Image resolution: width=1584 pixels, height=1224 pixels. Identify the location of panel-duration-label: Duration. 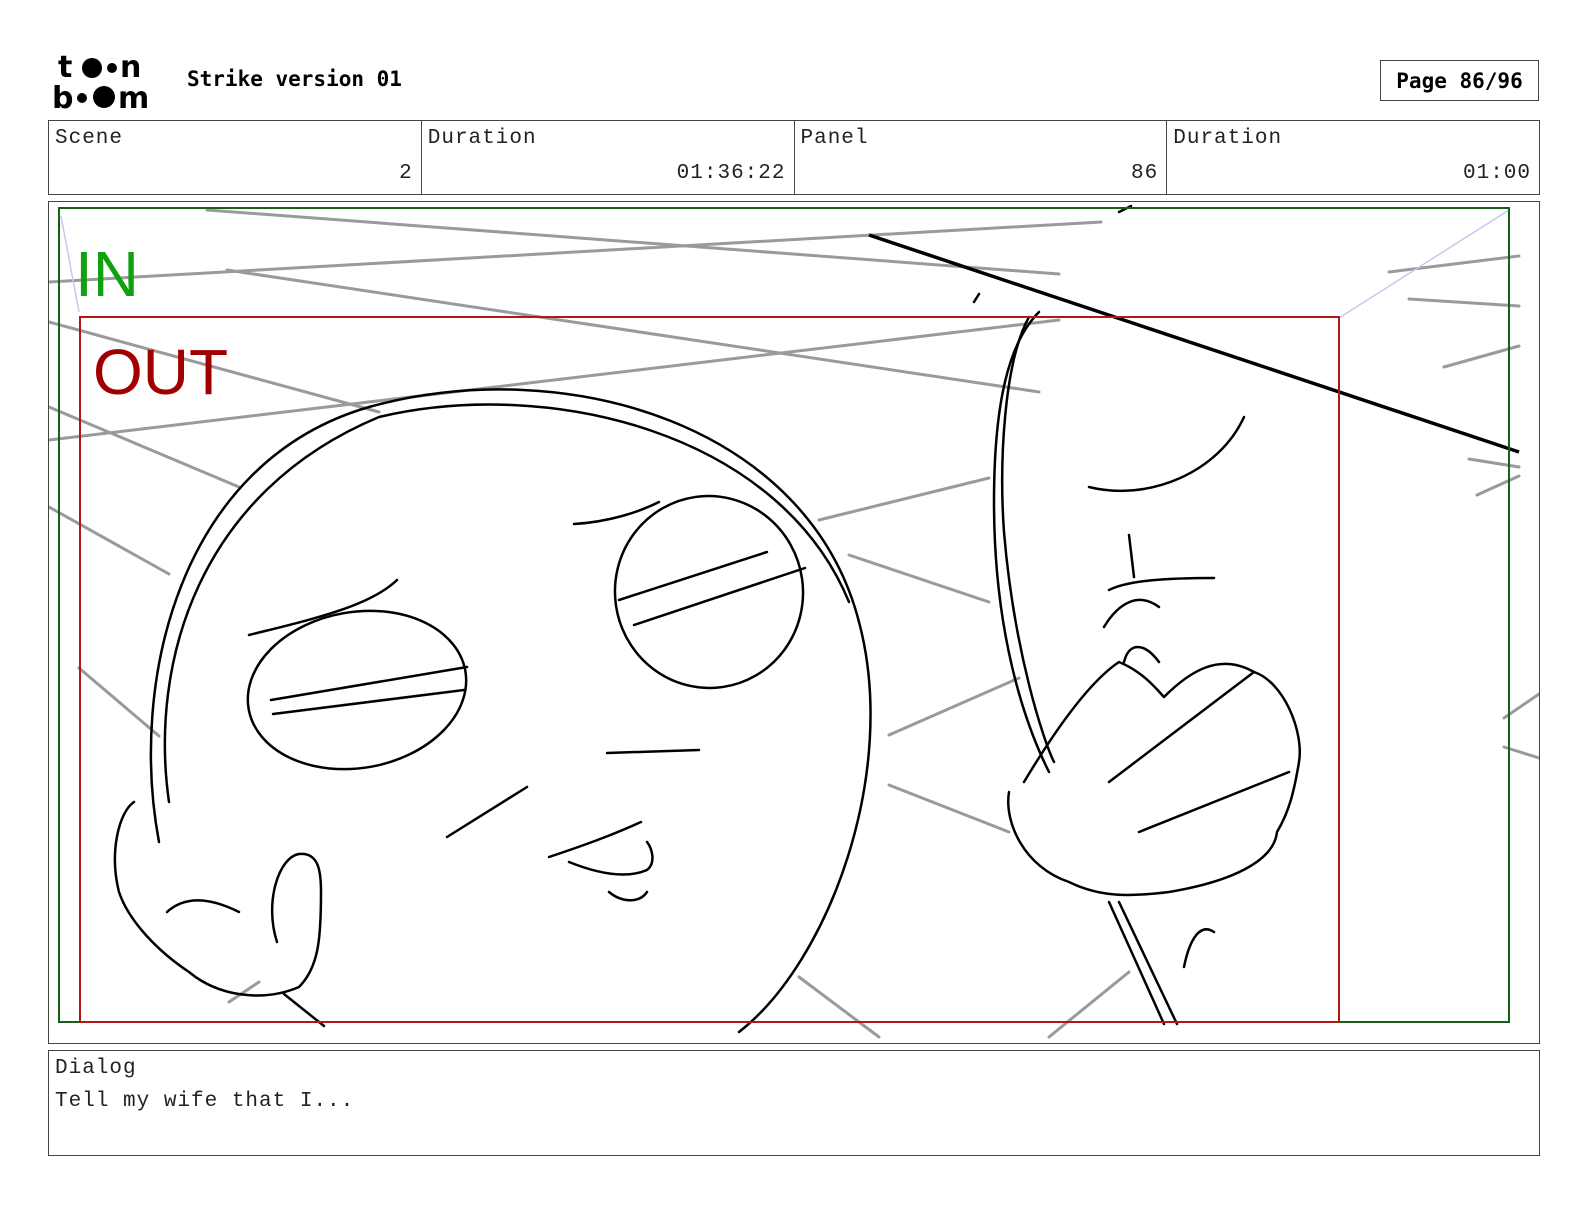
(1228, 138).